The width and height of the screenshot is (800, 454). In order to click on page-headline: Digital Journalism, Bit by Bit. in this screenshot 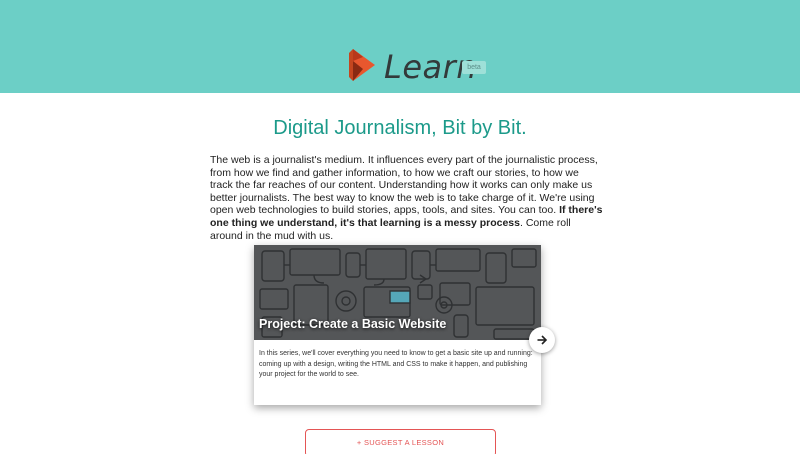, I will do `click(400, 128)`.